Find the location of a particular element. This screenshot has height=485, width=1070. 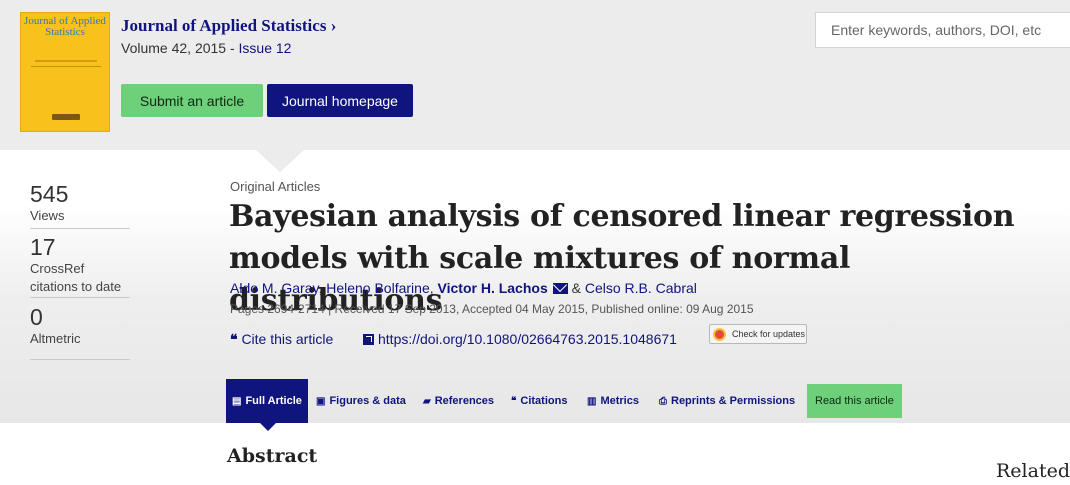

external-link-icon is located at coordinates (368, 339).